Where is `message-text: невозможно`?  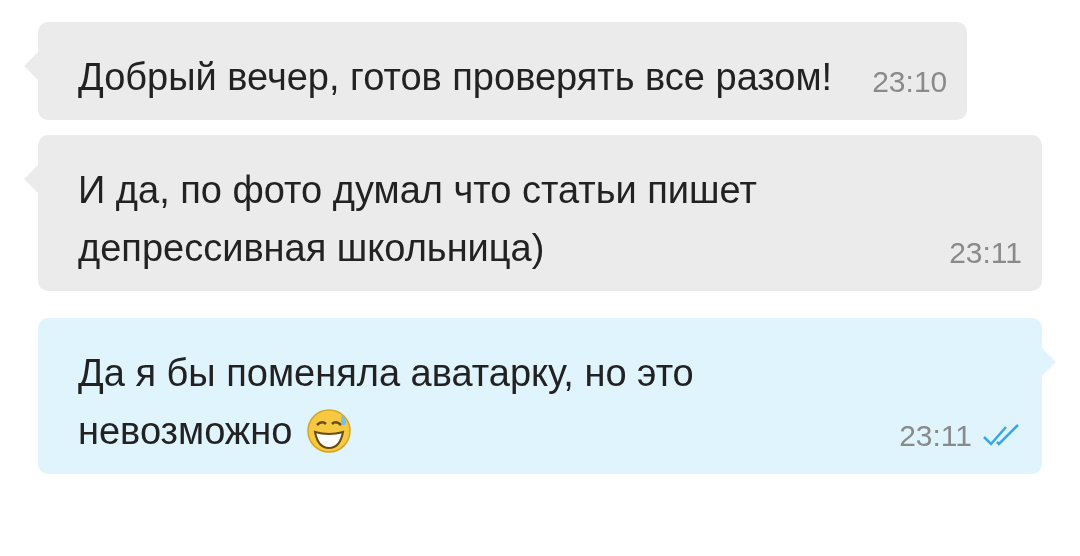
message-text: невозможно is located at coordinates (185, 431).